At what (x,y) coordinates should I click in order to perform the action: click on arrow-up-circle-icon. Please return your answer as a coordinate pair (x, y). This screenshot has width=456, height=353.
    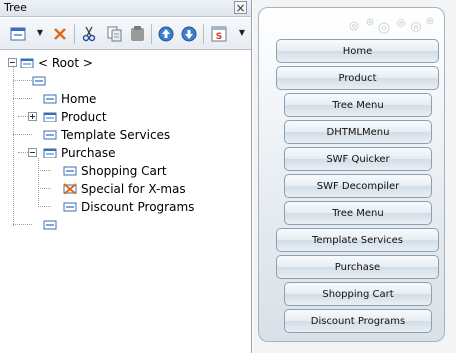
    Looking at the image, I should click on (166, 34).